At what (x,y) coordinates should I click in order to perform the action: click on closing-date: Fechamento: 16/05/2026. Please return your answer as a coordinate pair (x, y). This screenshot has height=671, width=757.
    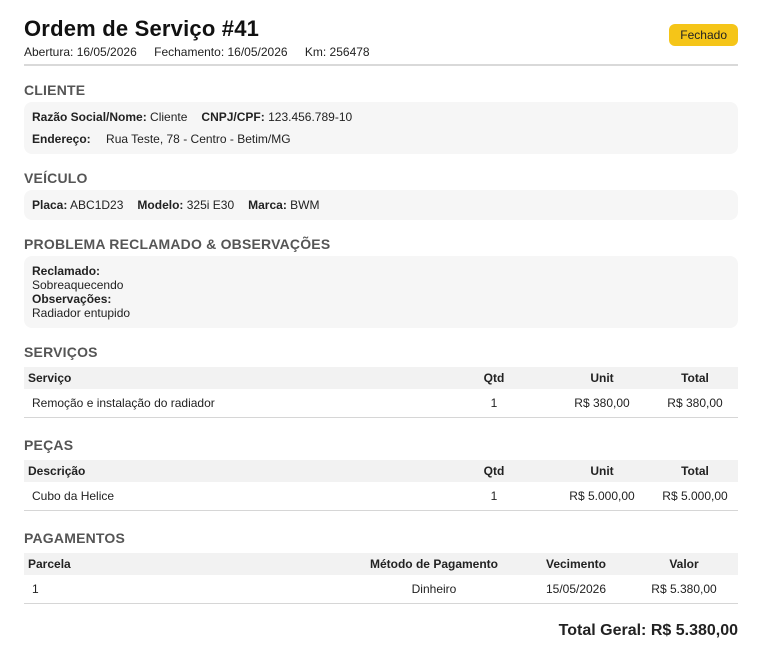
    Looking at the image, I should click on (221, 52).